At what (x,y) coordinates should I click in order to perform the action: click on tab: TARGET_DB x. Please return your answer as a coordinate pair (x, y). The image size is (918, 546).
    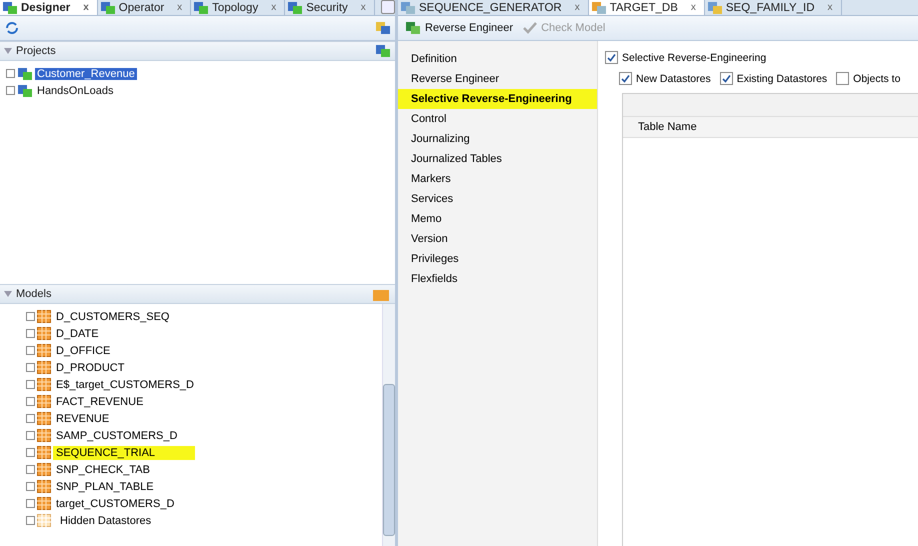
    Looking at the image, I should click on (646, 7).